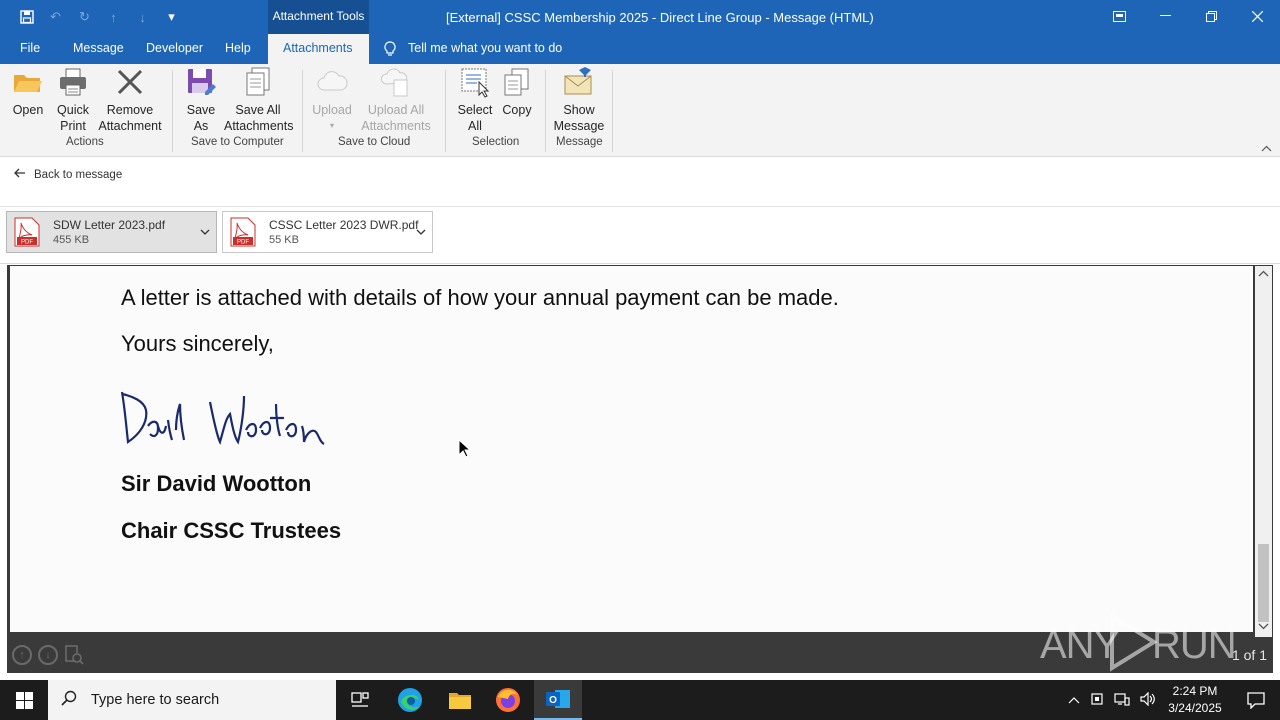  I want to click on firefox-icon, so click(508, 700).